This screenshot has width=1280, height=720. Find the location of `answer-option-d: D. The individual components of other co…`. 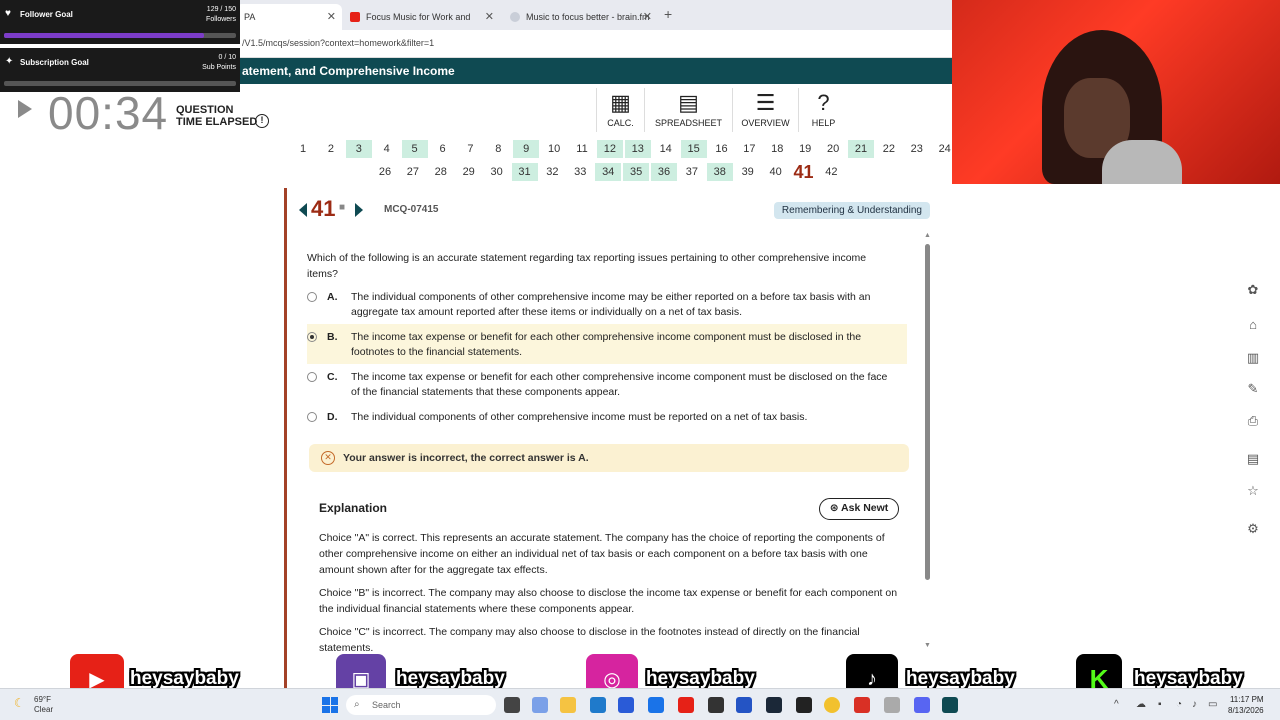

answer-option-d: D. The individual components of other co… is located at coordinates (607, 418).